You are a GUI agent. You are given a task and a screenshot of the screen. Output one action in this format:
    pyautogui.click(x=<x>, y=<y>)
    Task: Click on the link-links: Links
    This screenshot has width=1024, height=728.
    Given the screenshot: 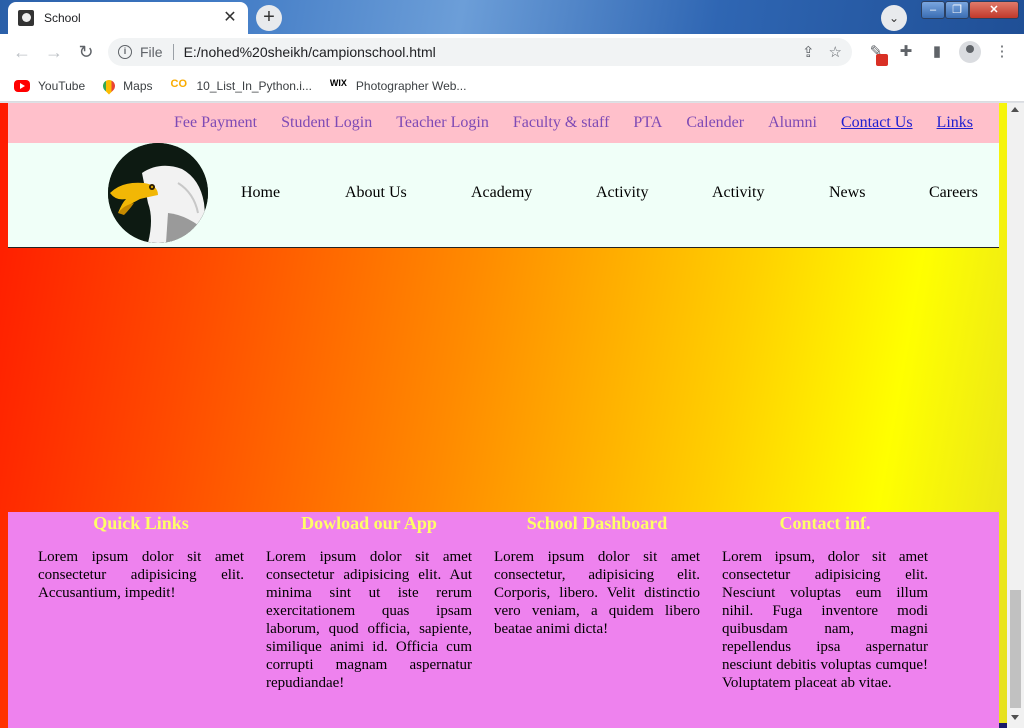 What is the action you would take?
    pyautogui.click(x=955, y=123)
    